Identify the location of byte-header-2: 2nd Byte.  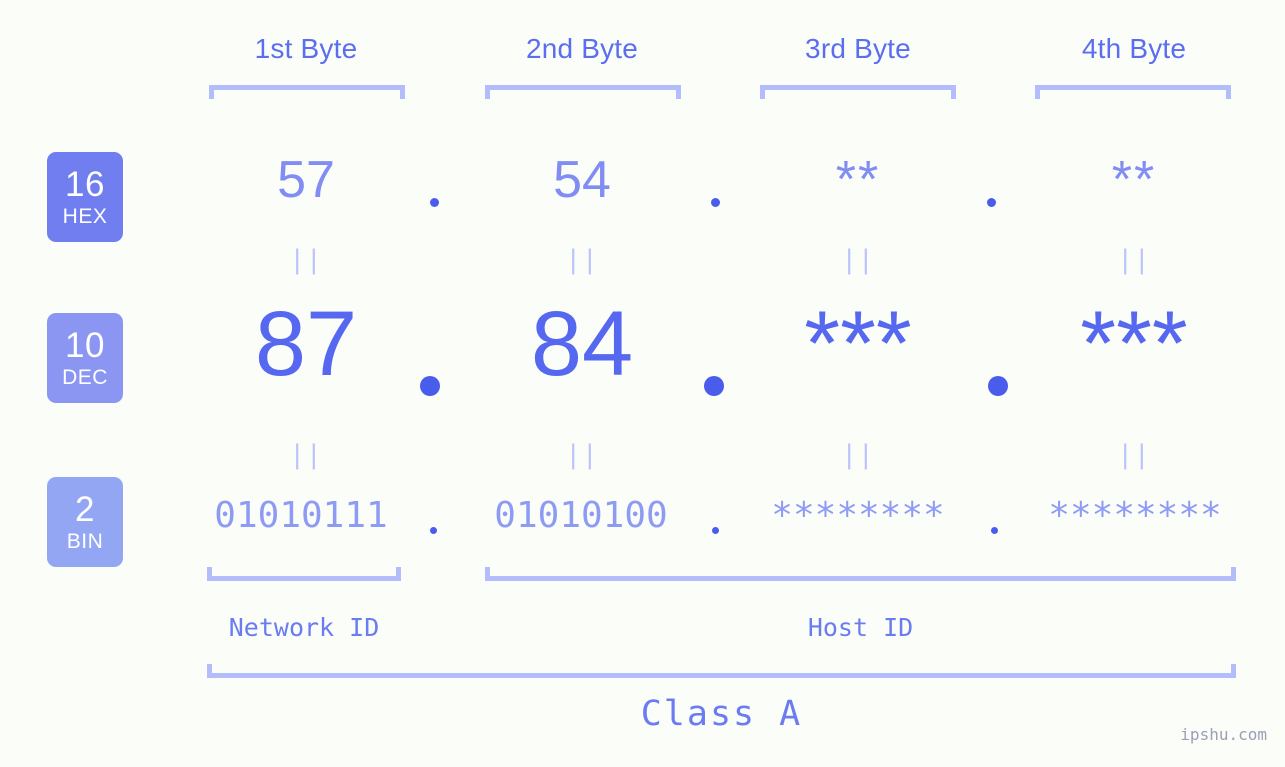
(582, 49).